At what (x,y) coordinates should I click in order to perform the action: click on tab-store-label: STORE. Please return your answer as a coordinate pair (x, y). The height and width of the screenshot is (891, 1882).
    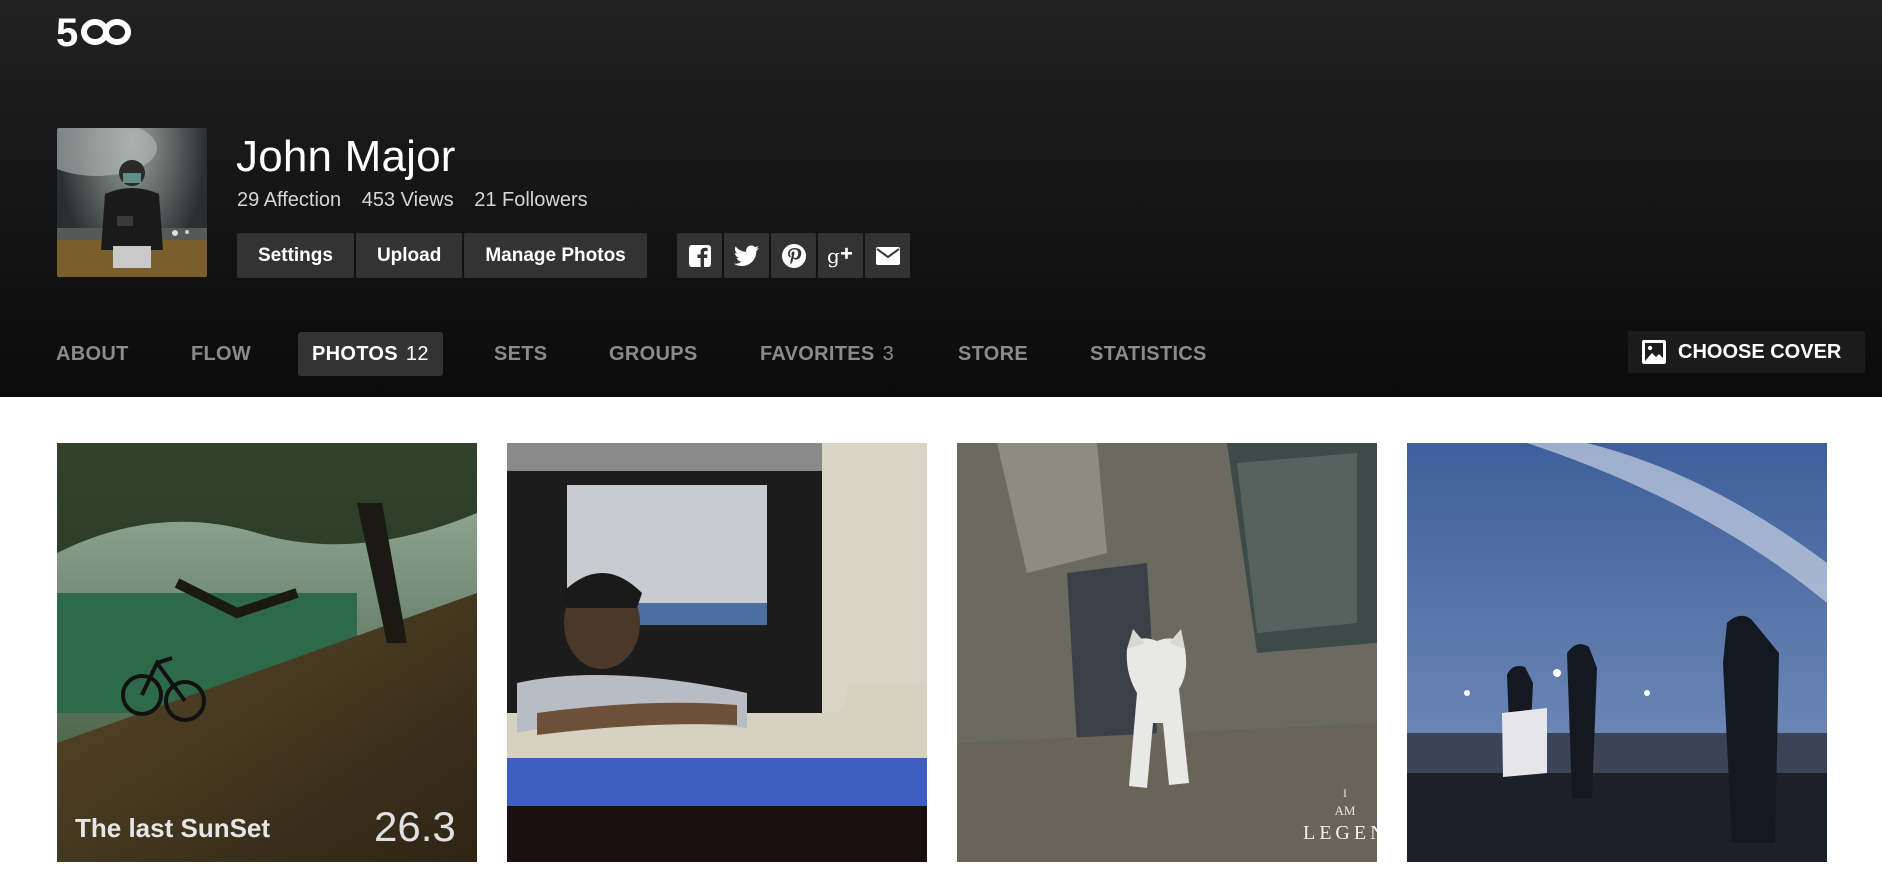
    Looking at the image, I should click on (993, 353).